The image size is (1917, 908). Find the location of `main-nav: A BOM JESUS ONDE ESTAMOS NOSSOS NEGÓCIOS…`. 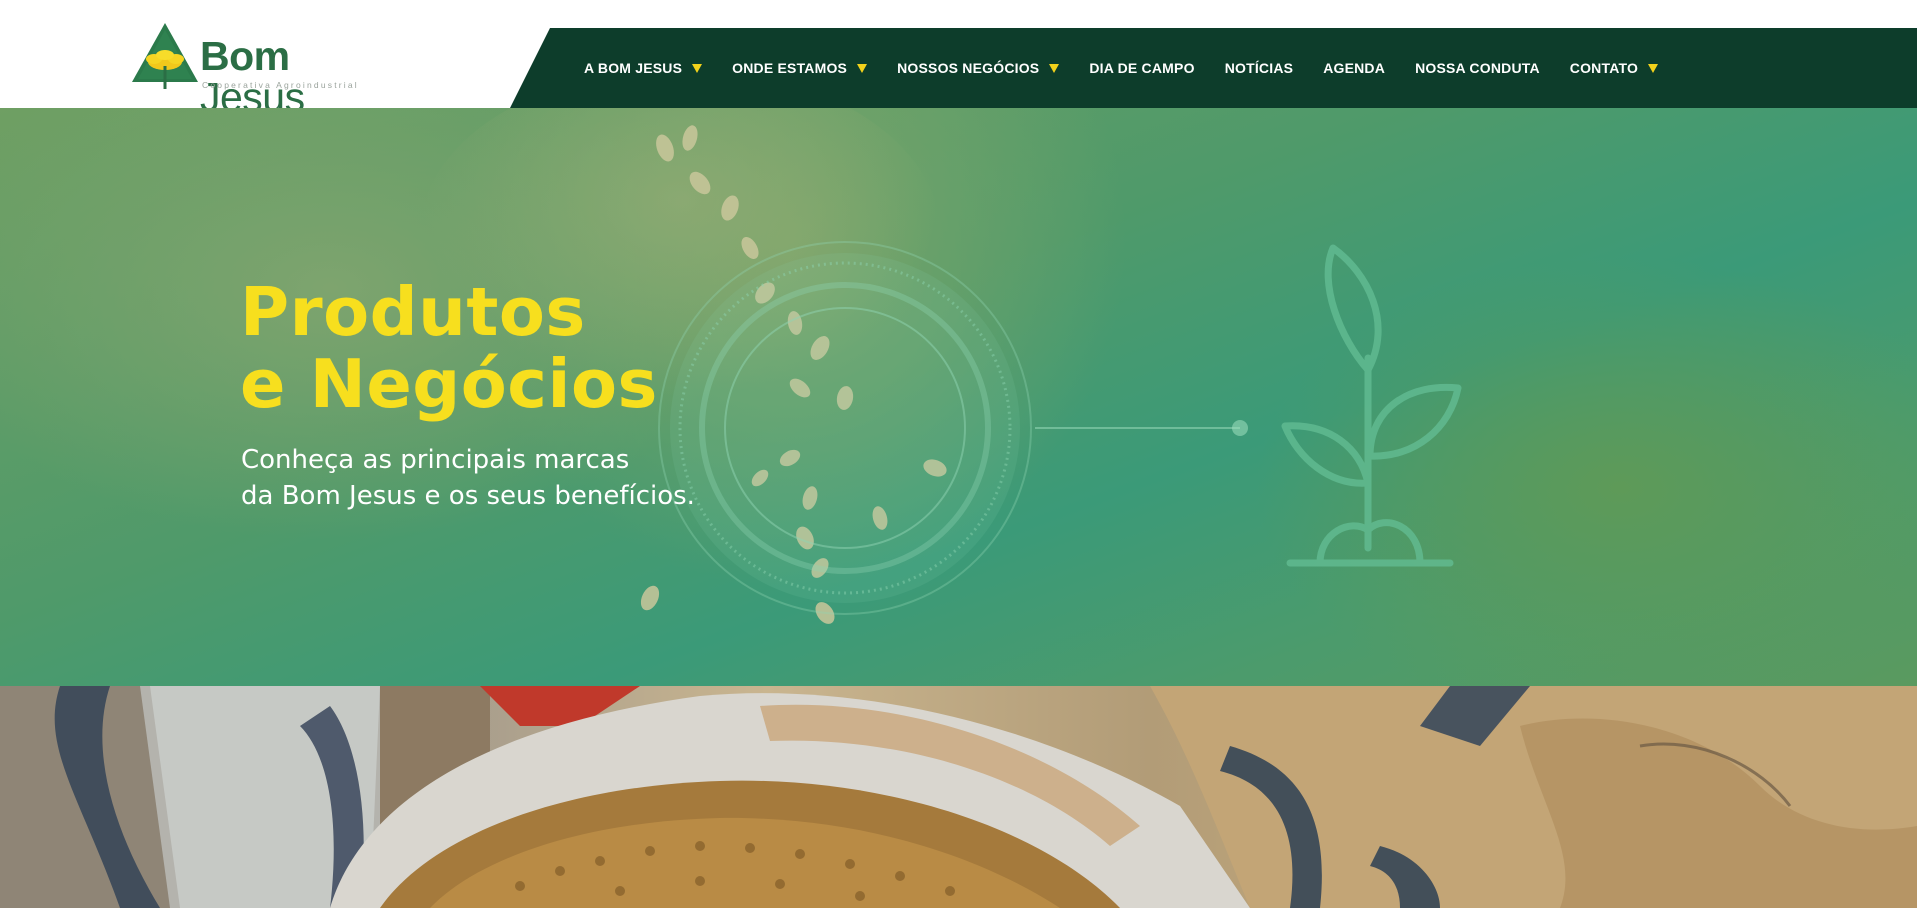

main-nav: A BOM JESUS ONDE ESTAMOS NOSSOS NEGÓCIOS… is located at coordinates (1136, 68).